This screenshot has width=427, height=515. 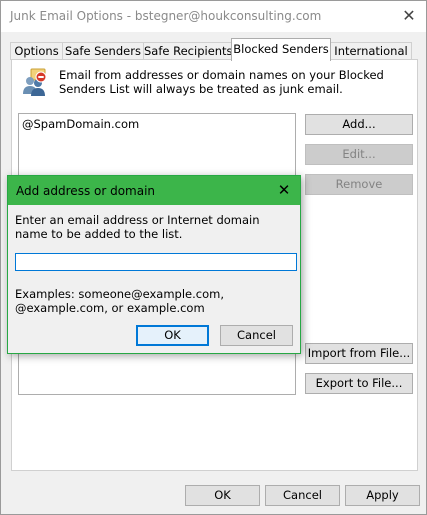 What do you see at coordinates (371, 51) in the screenshot?
I see `tab-international: International` at bounding box center [371, 51].